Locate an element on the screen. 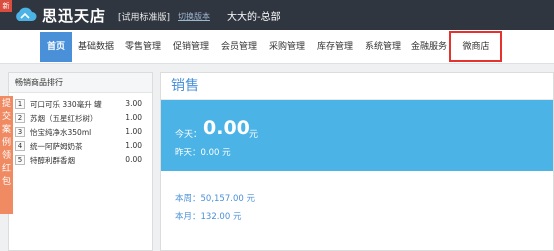  today-sales-value: 0.00 is located at coordinates (226, 128).